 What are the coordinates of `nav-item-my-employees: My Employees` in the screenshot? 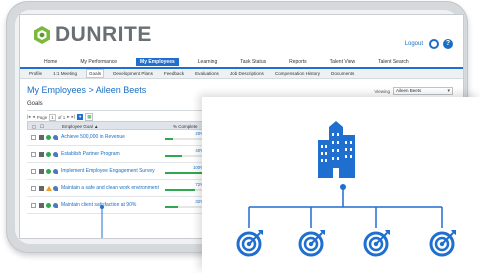 It's located at (157, 62).